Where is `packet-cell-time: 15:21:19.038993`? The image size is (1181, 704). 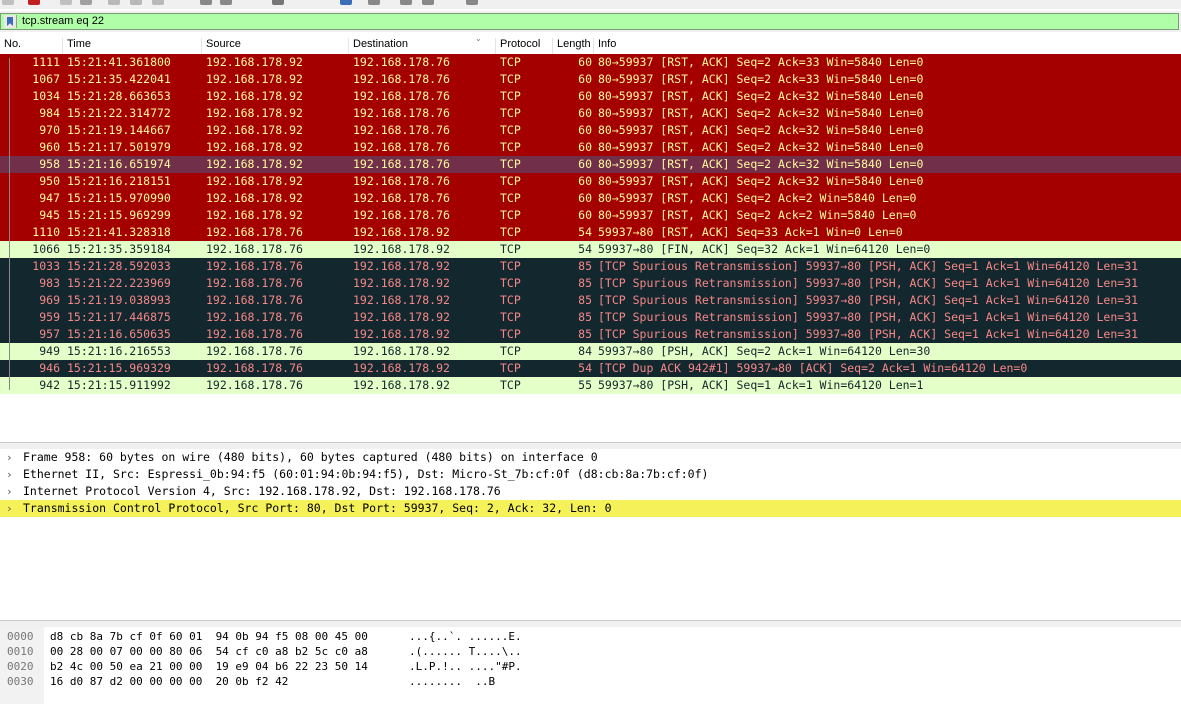 packet-cell-time: 15:21:19.038993 is located at coordinates (119, 300).